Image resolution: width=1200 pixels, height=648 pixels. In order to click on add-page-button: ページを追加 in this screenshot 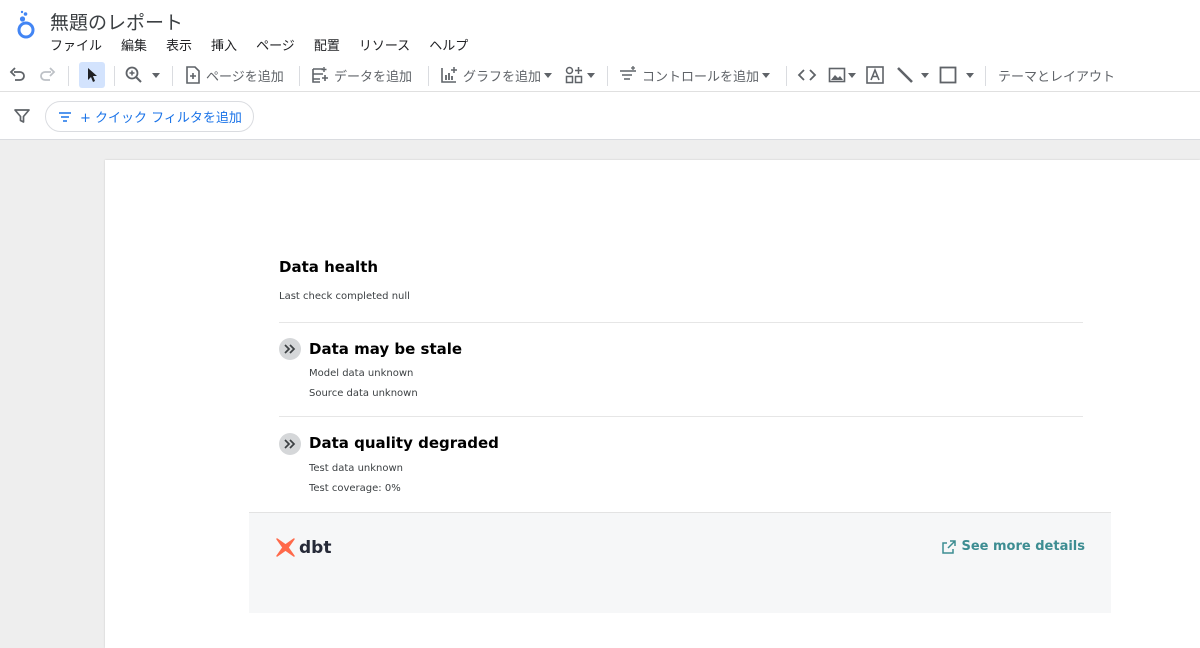, I will do `click(234, 75)`.